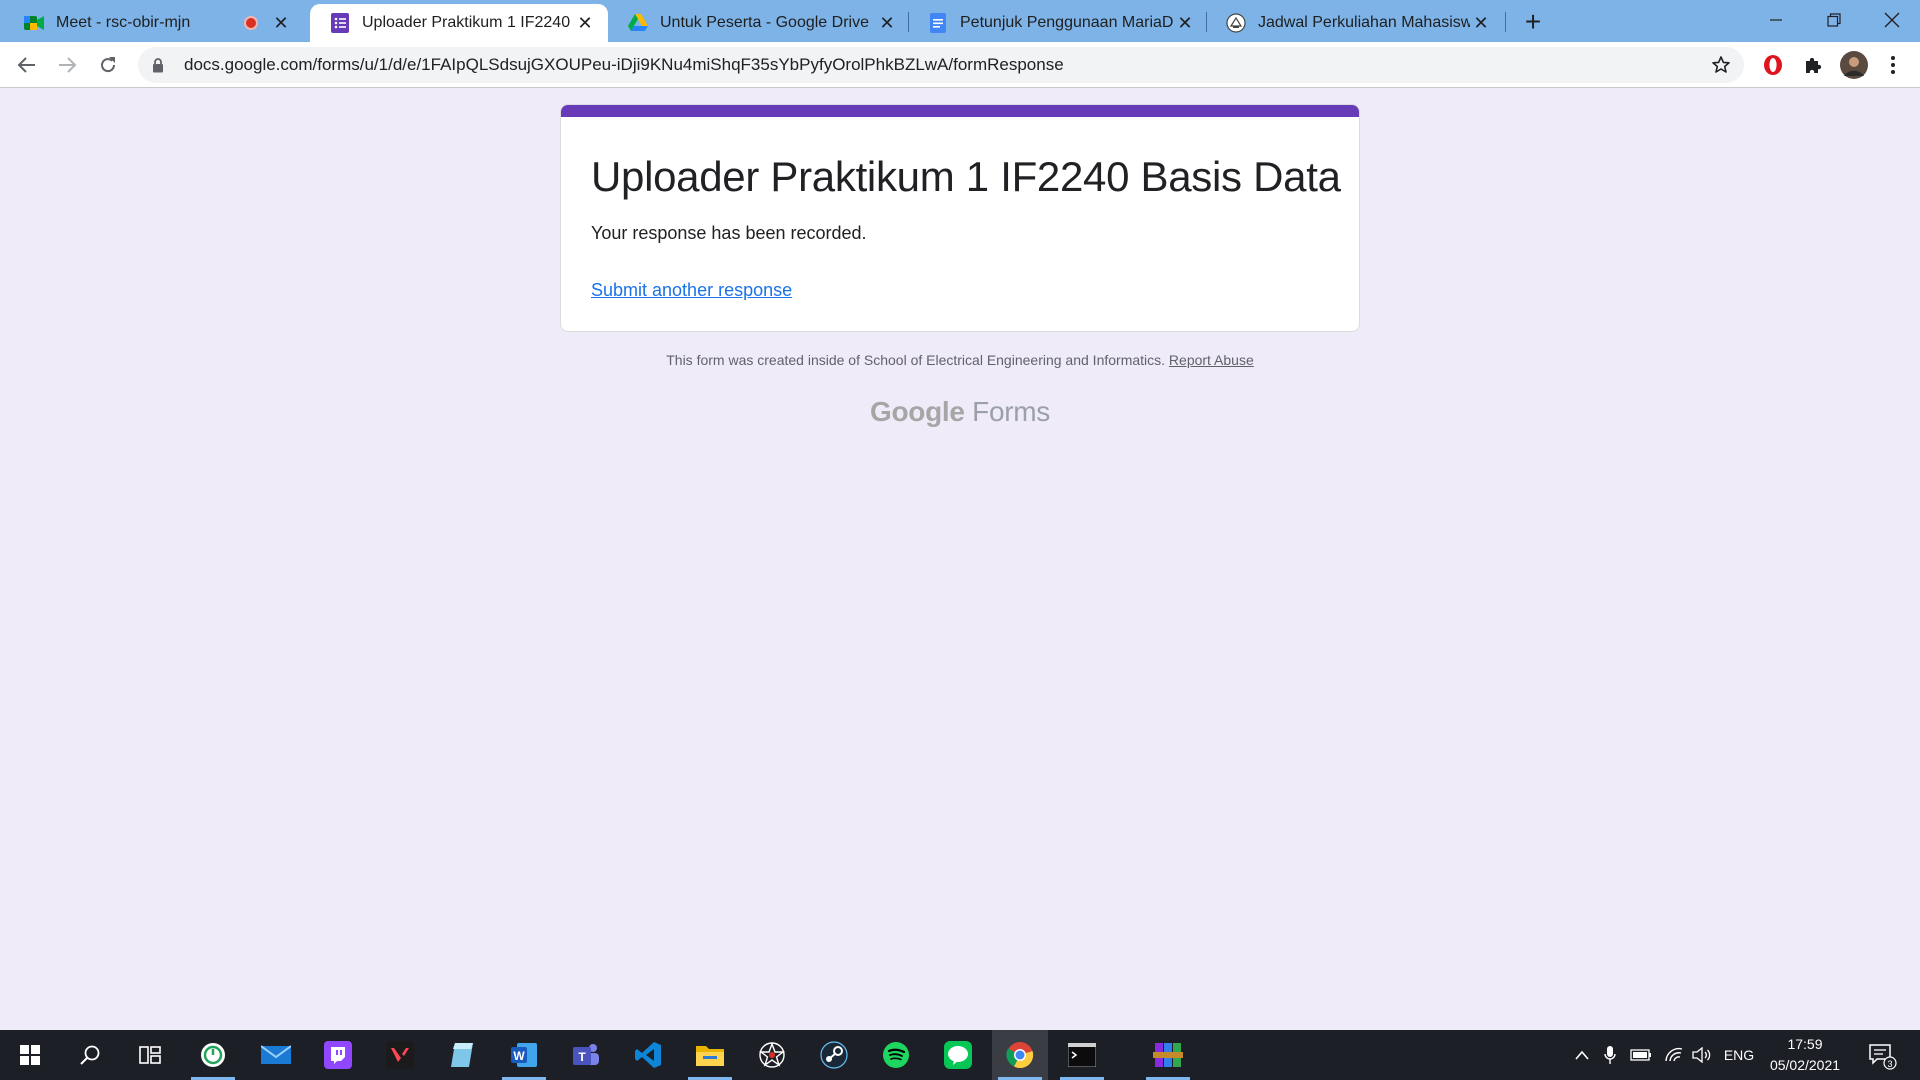 The image size is (1920, 1080). Describe the element at coordinates (1773, 65) in the screenshot. I see `opera-extension-icon` at that location.